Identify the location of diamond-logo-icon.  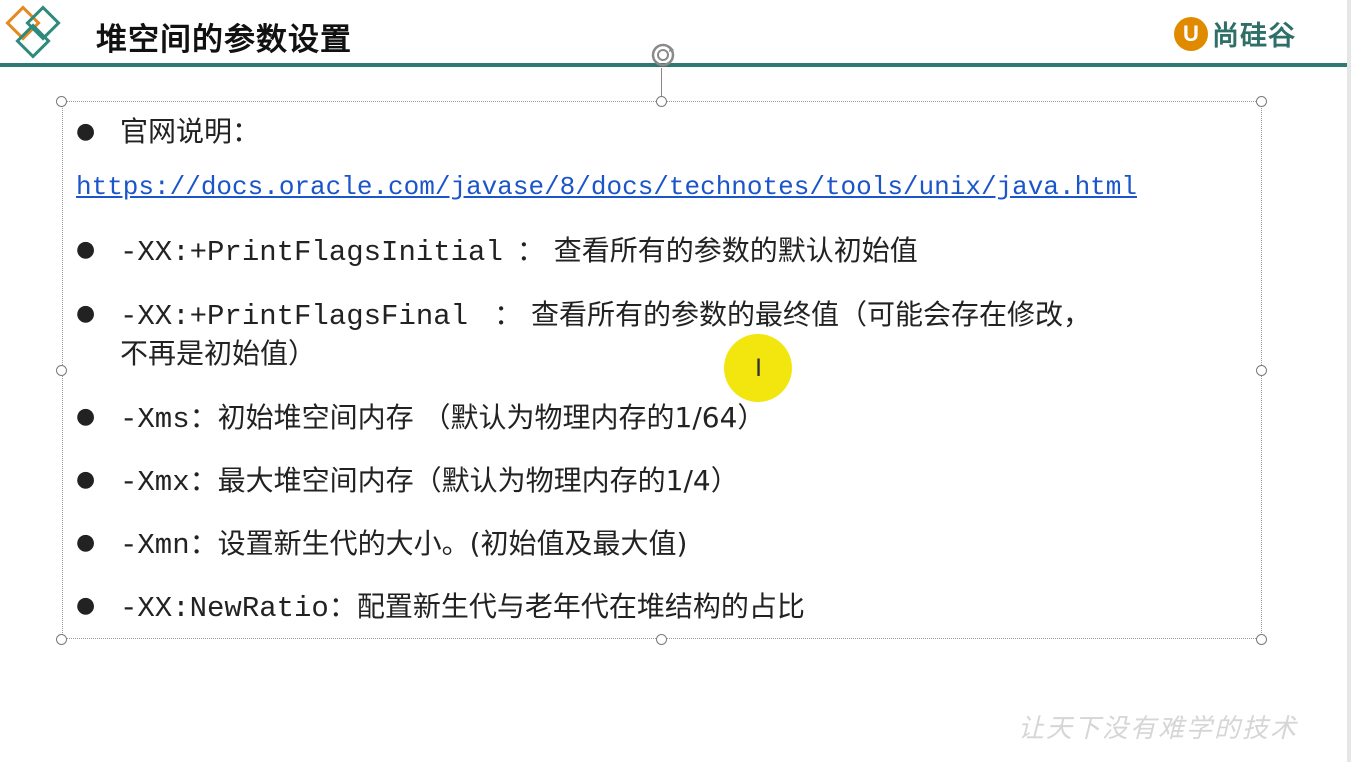
(33, 32).